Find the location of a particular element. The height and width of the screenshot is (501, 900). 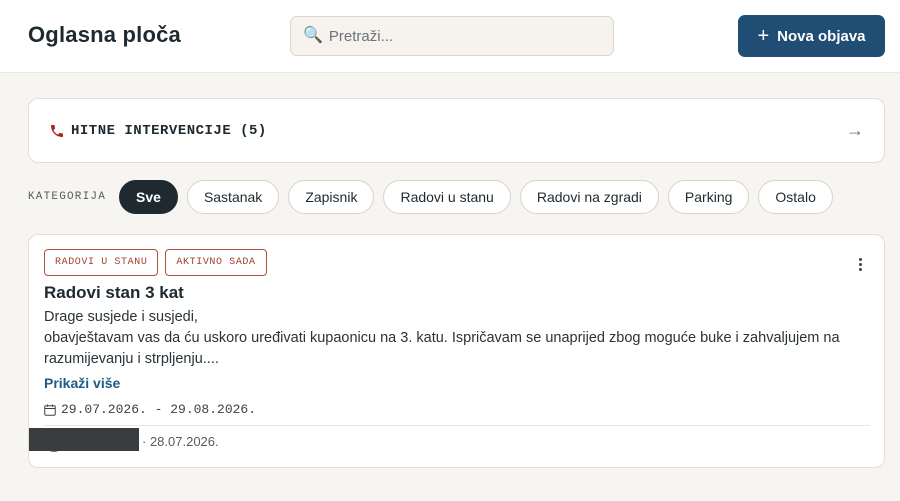

category-badge: RADOVI U STANU is located at coordinates (101, 262).